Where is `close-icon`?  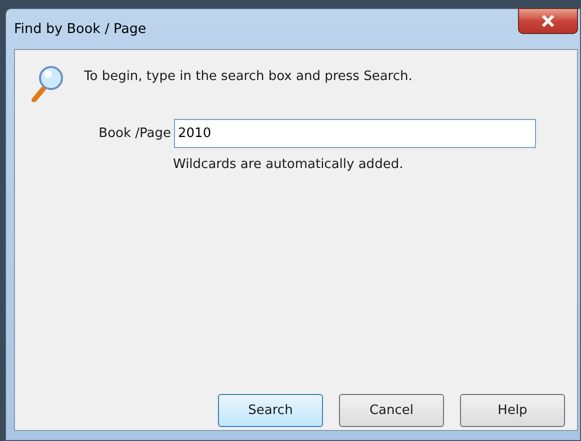 close-icon is located at coordinates (548, 21).